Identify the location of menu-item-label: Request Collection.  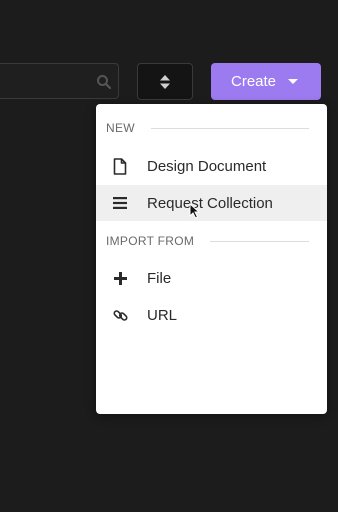
(210, 203).